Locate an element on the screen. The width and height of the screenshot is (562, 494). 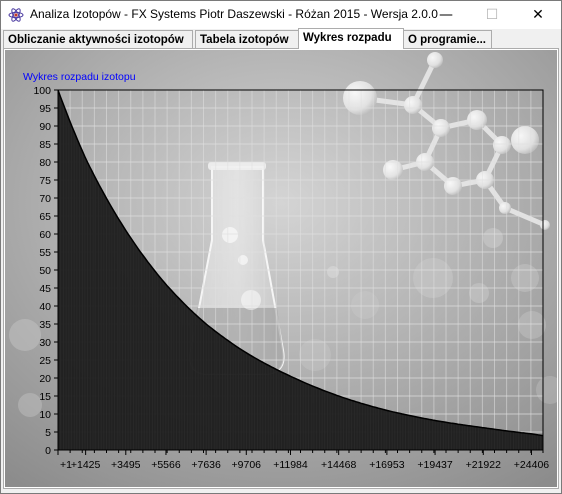
chart-title: Wykres rozpadu izotopu is located at coordinates (79, 77).